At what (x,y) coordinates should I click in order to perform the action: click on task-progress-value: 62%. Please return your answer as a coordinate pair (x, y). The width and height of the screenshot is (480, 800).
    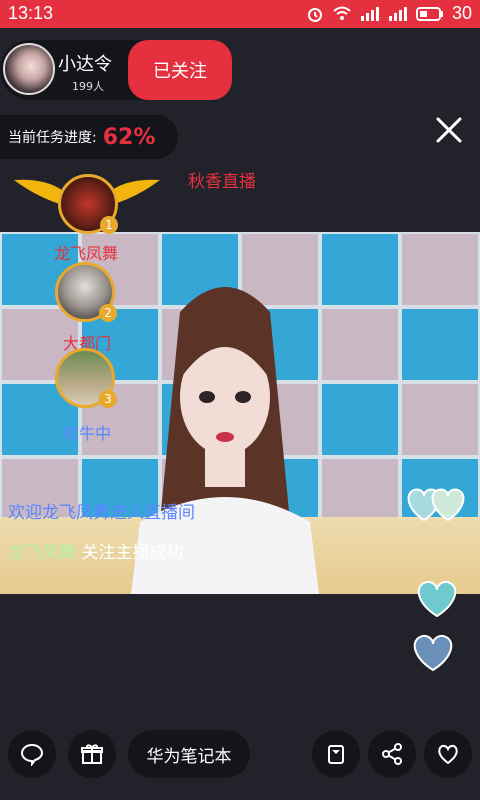
    Looking at the image, I should click on (129, 137).